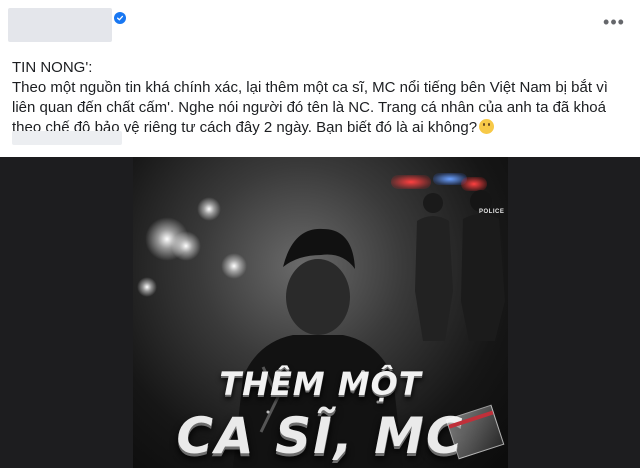 Image resolution: width=640 pixels, height=468 pixels. Describe the element at coordinates (320, 25) in the screenshot. I see `post-header: •••` at that location.